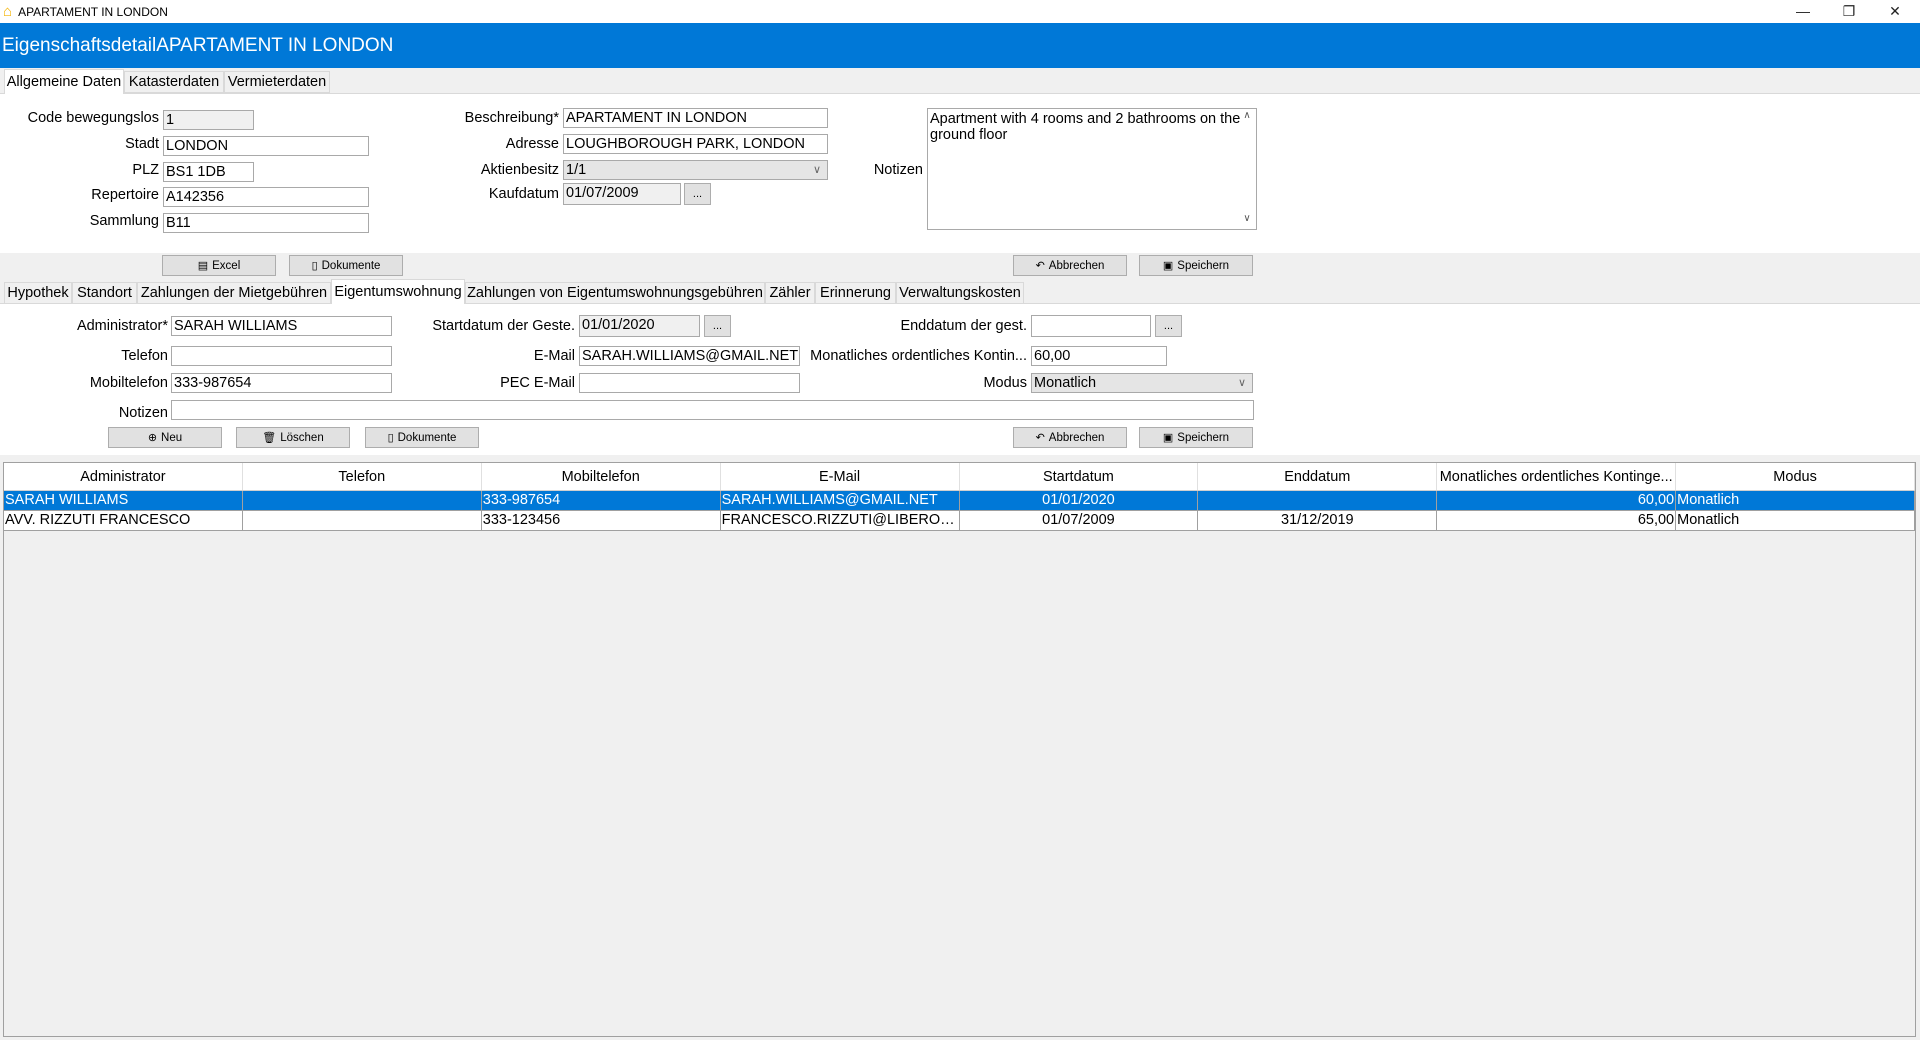 This screenshot has height=1040, width=1920. Describe the element at coordinates (174, 82) in the screenshot. I see `tab-katasterdaten: Katasterdaten` at that location.